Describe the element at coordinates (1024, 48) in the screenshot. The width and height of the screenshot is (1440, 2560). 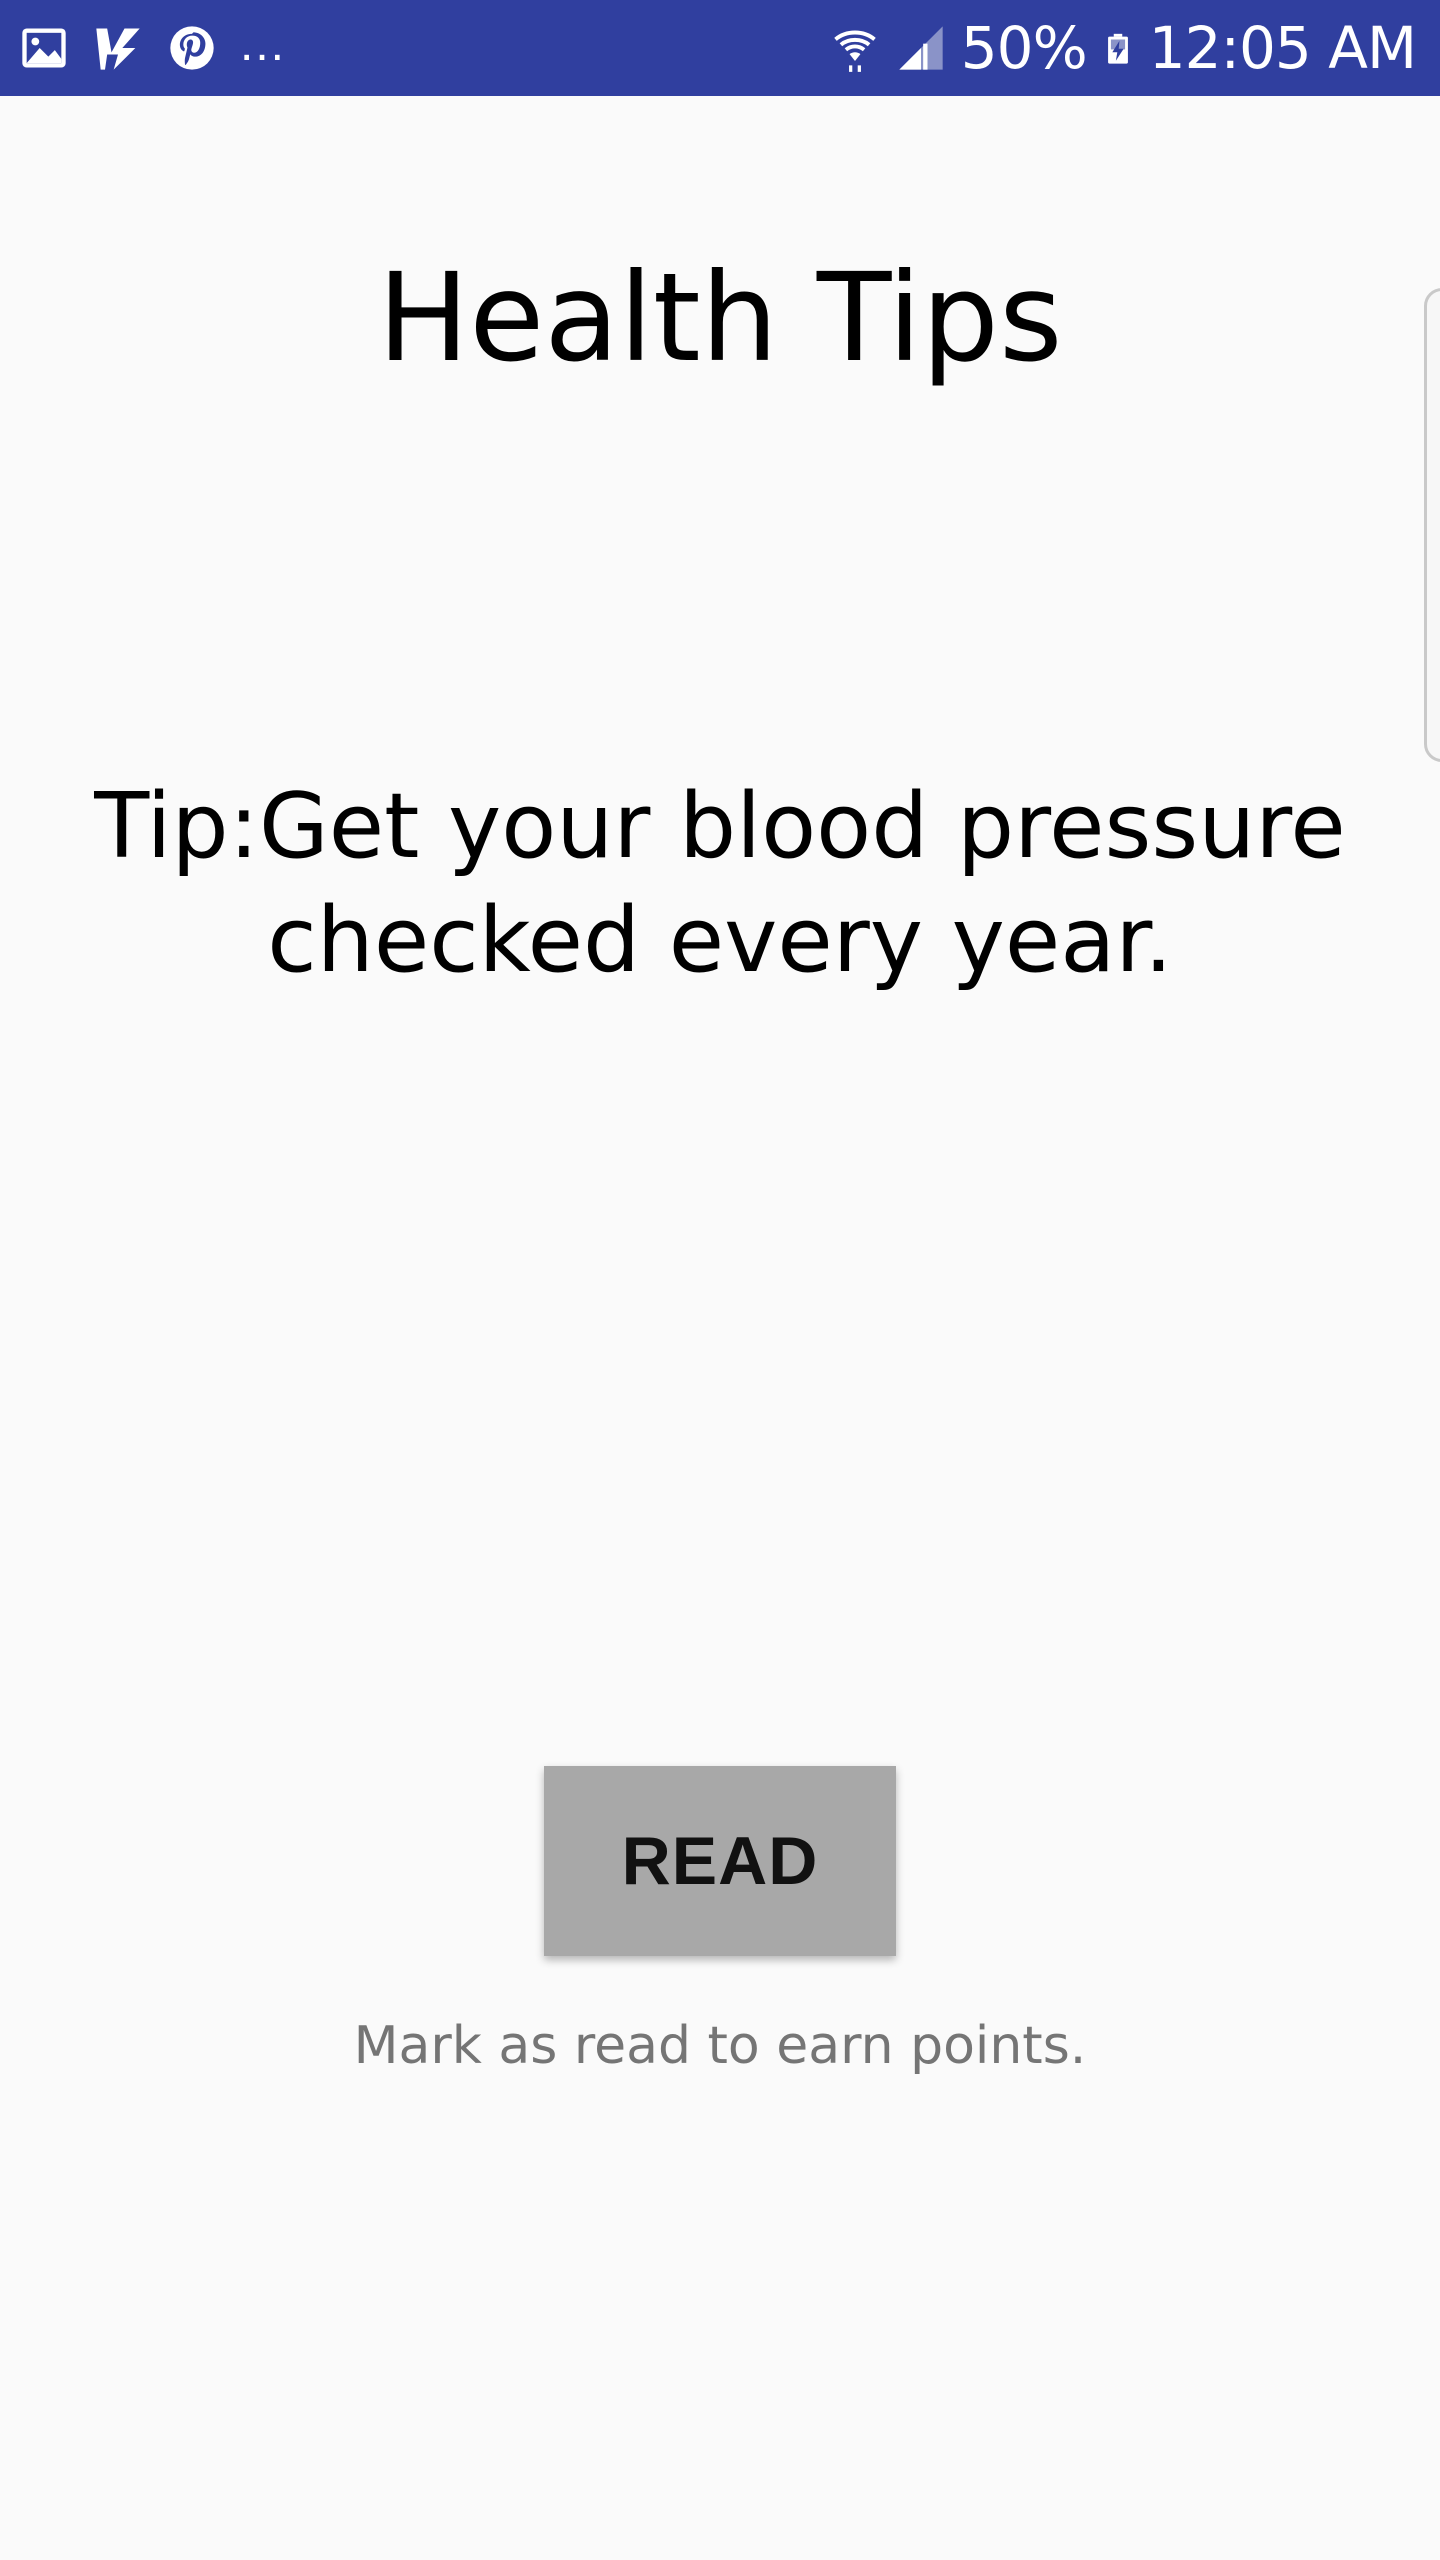
I see `battery-percent: 50%` at that location.